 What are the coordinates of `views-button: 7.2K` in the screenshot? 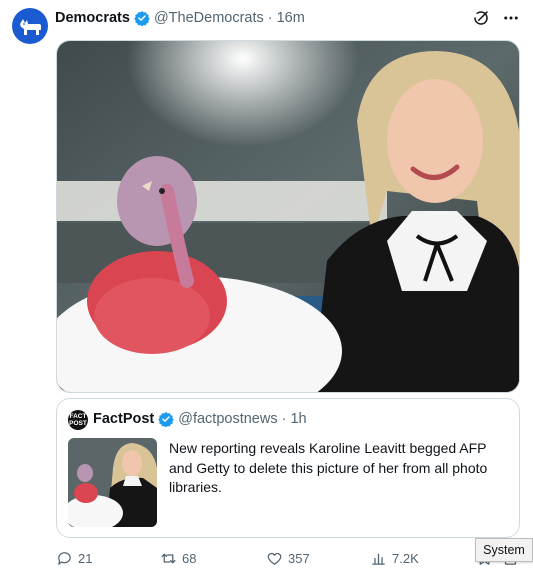 It's located at (394, 558).